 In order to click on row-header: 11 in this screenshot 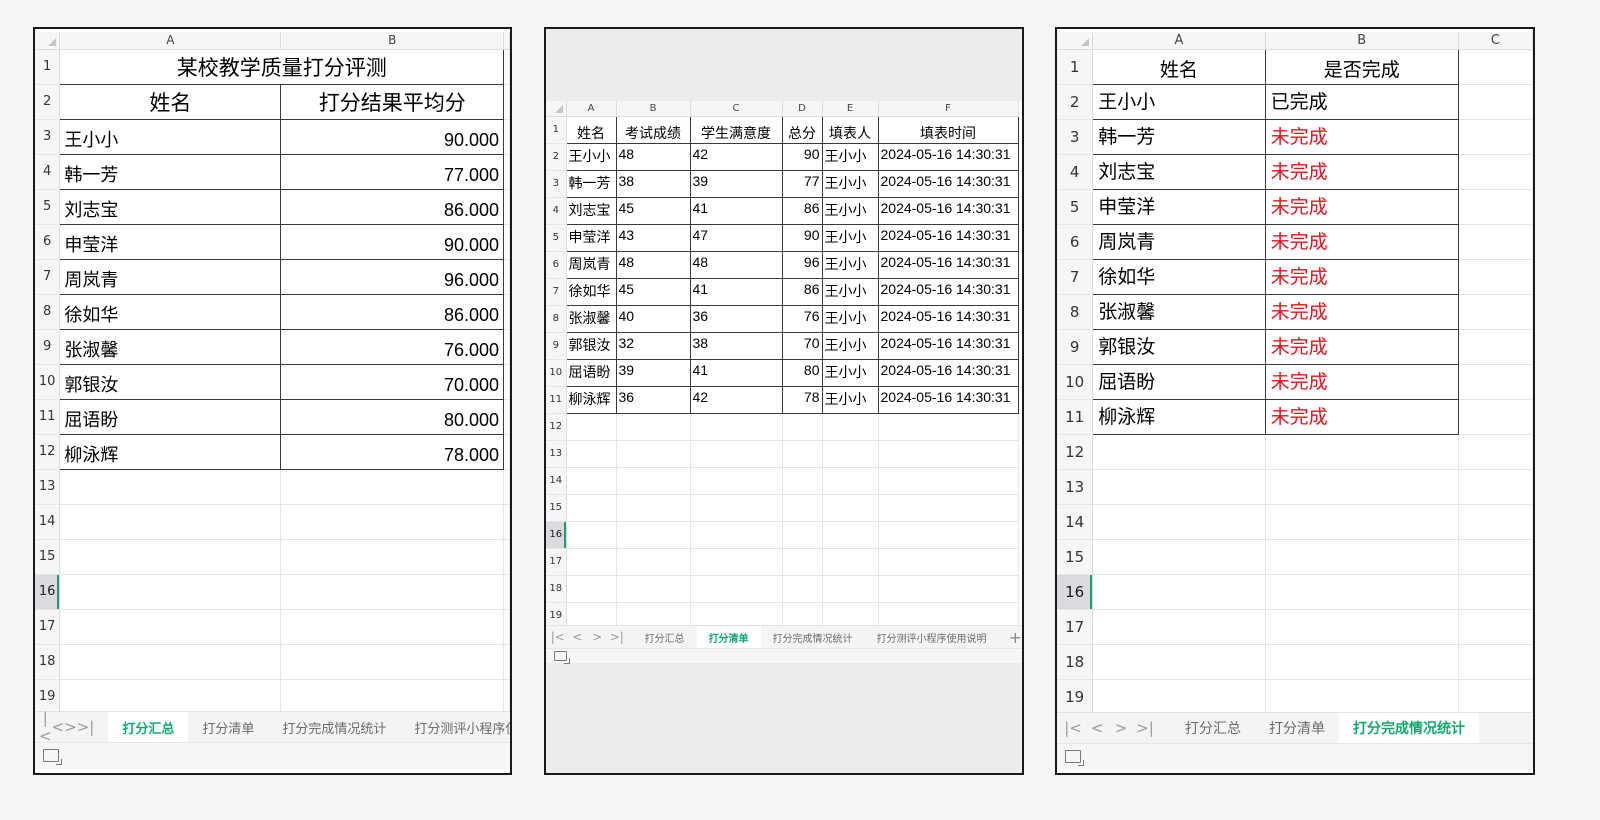, I will do `click(1075, 417)`.